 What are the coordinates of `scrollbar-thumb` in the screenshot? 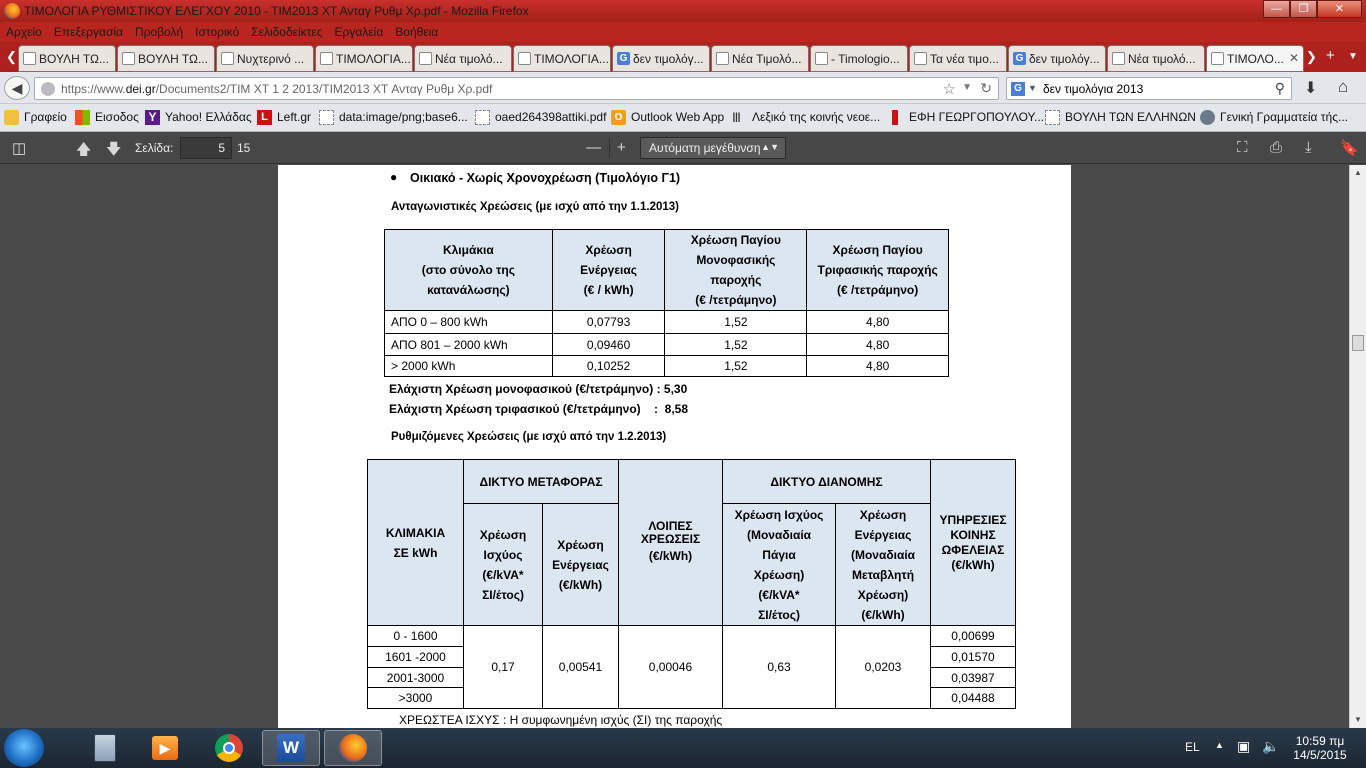 It's located at (1358, 343).